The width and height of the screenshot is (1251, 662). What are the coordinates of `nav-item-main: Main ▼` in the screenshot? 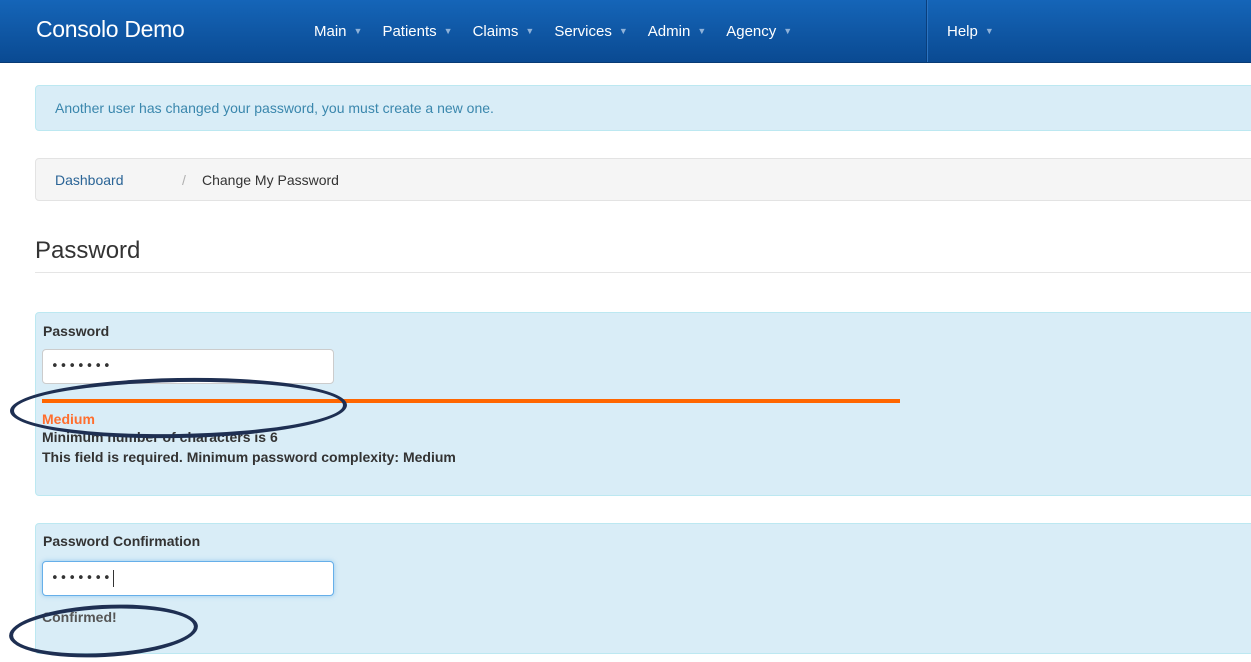 It's located at (338, 31).